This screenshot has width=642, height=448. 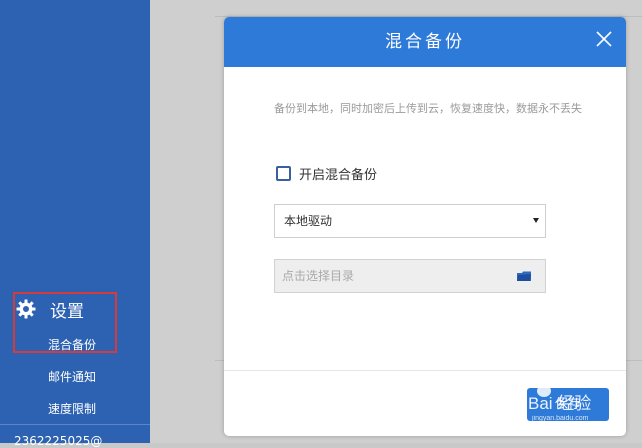 I want to click on dialog-title: 混合备份, so click(x=425, y=42).